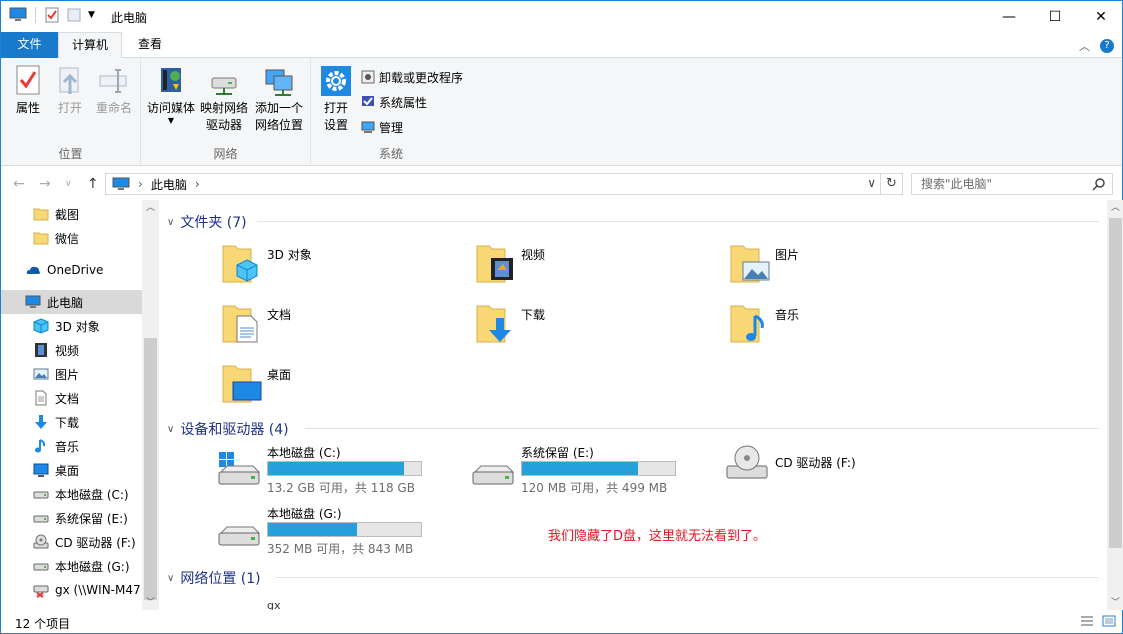 This screenshot has width=1123, height=634. Describe the element at coordinates (67, 350) in the screenshot. I see `nav-item-label: 视频` at that location.